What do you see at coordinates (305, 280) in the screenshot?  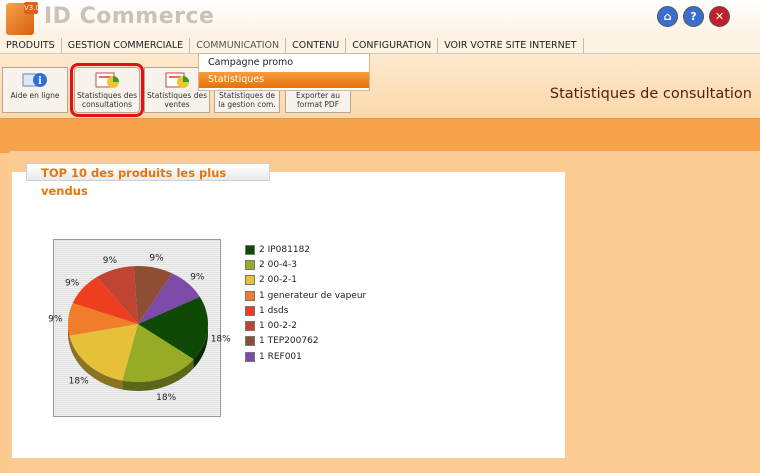 I see `legend-item: 2 00-2-1` at bounding box center [305, 280].